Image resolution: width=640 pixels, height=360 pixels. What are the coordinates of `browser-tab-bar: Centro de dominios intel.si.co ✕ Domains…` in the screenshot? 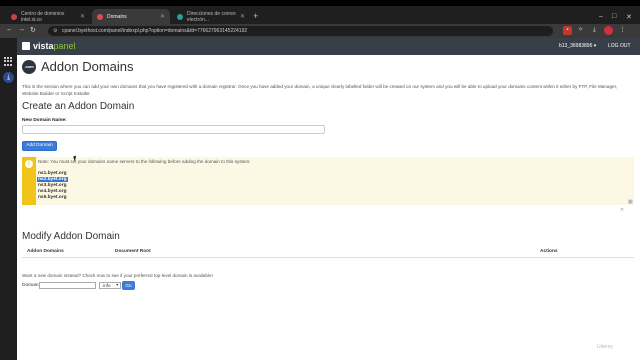 It's located at (320, 15).